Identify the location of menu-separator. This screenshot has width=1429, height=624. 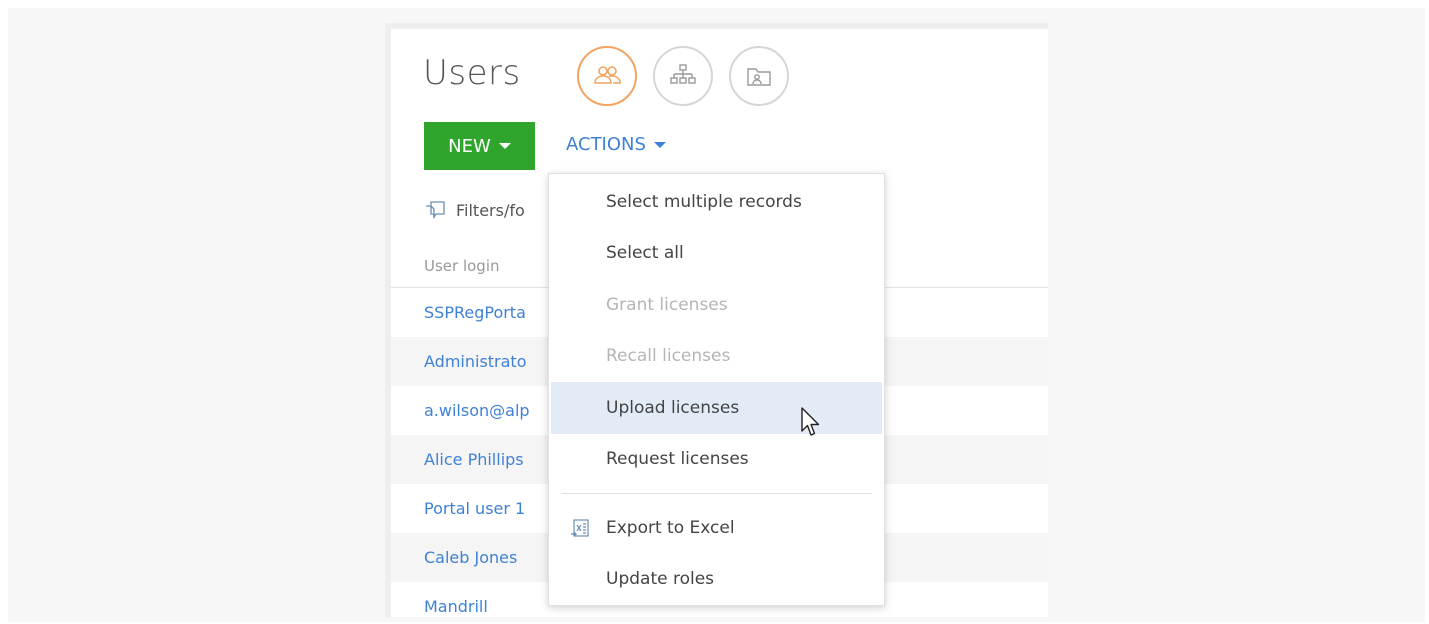
(716, 493).